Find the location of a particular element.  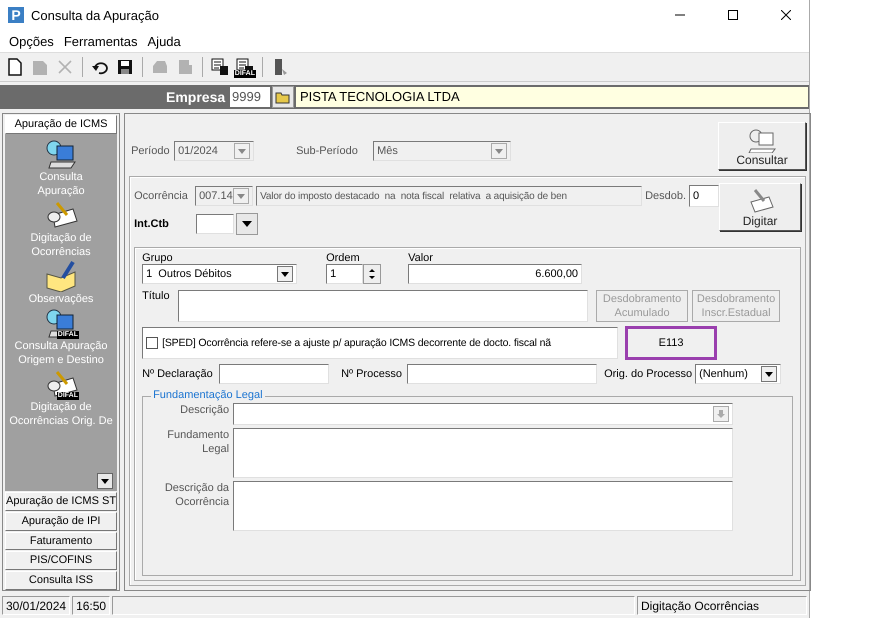

sped-checkbox is located at coordinates (152, 343).